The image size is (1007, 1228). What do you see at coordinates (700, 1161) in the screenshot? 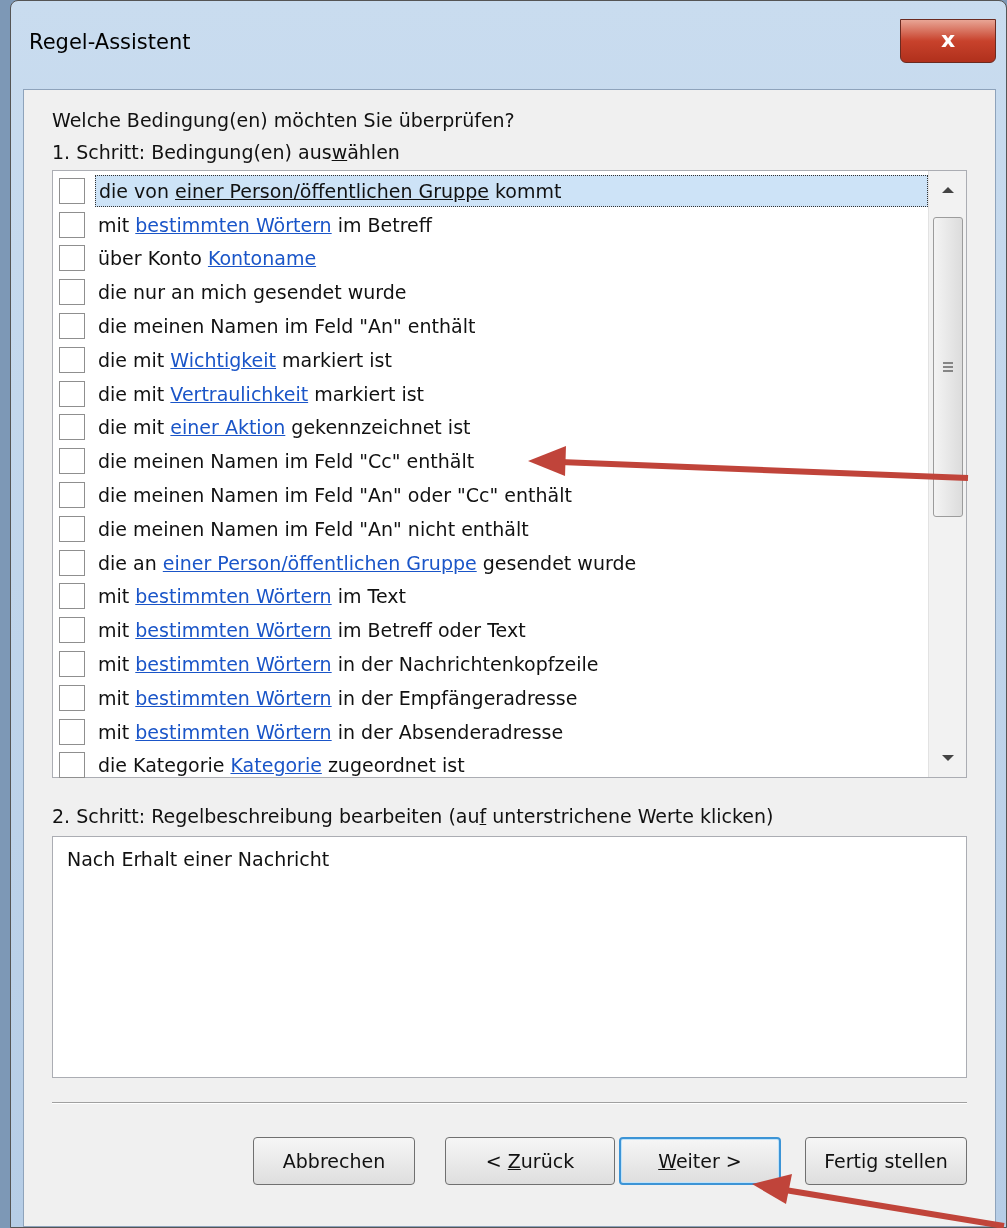
I see `dialog-button: Weiter >` at bounding box center [700, 1161].